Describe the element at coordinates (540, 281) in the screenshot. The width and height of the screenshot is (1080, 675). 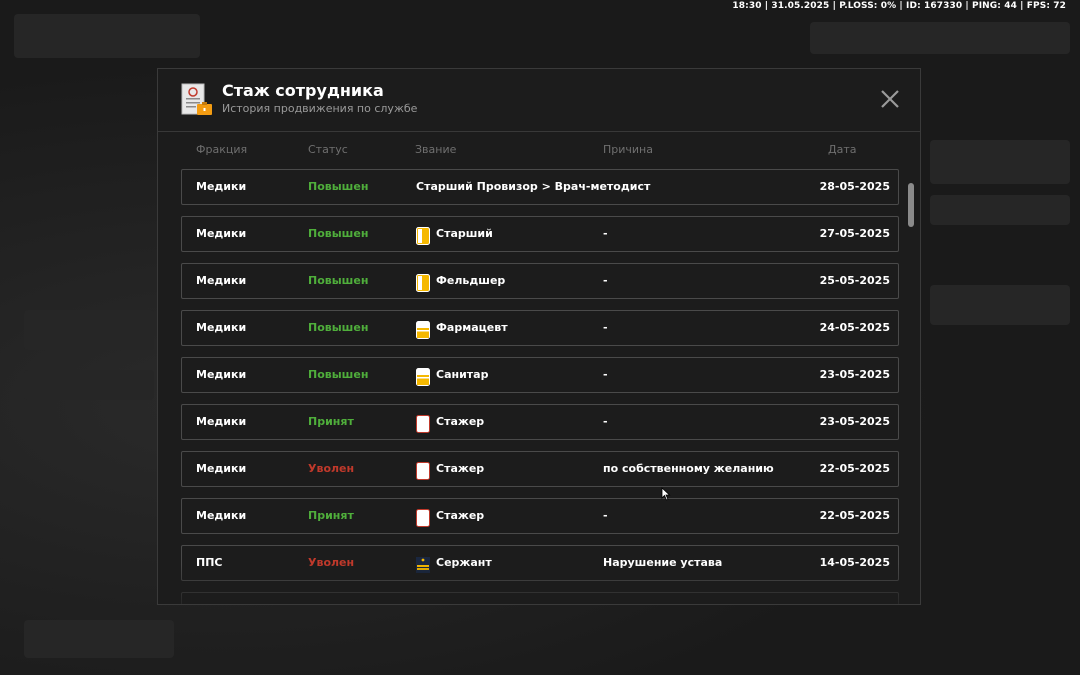
I see `table-row: Медики Повышен Фельдшер - 25-05-2025` at that location.